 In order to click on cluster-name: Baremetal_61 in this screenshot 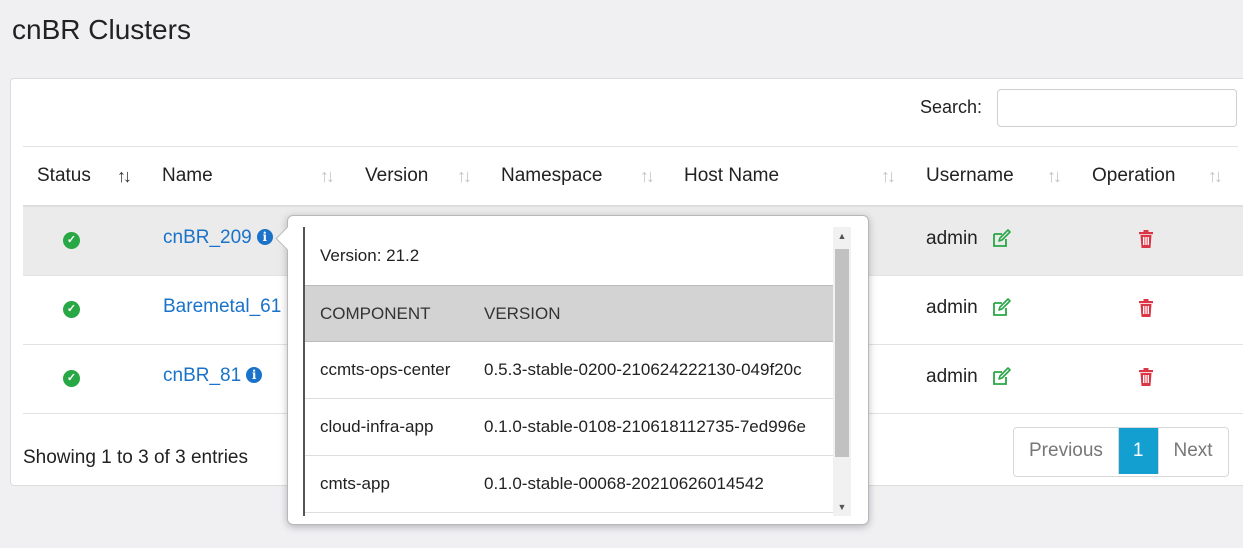, I will do `click(222, 306)`.